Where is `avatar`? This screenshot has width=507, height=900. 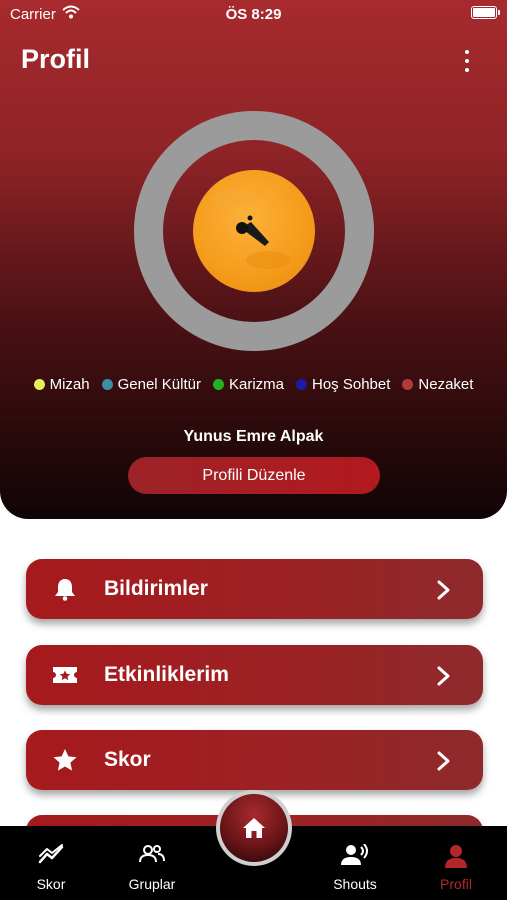
avatar is located at coordinates (254, 231).